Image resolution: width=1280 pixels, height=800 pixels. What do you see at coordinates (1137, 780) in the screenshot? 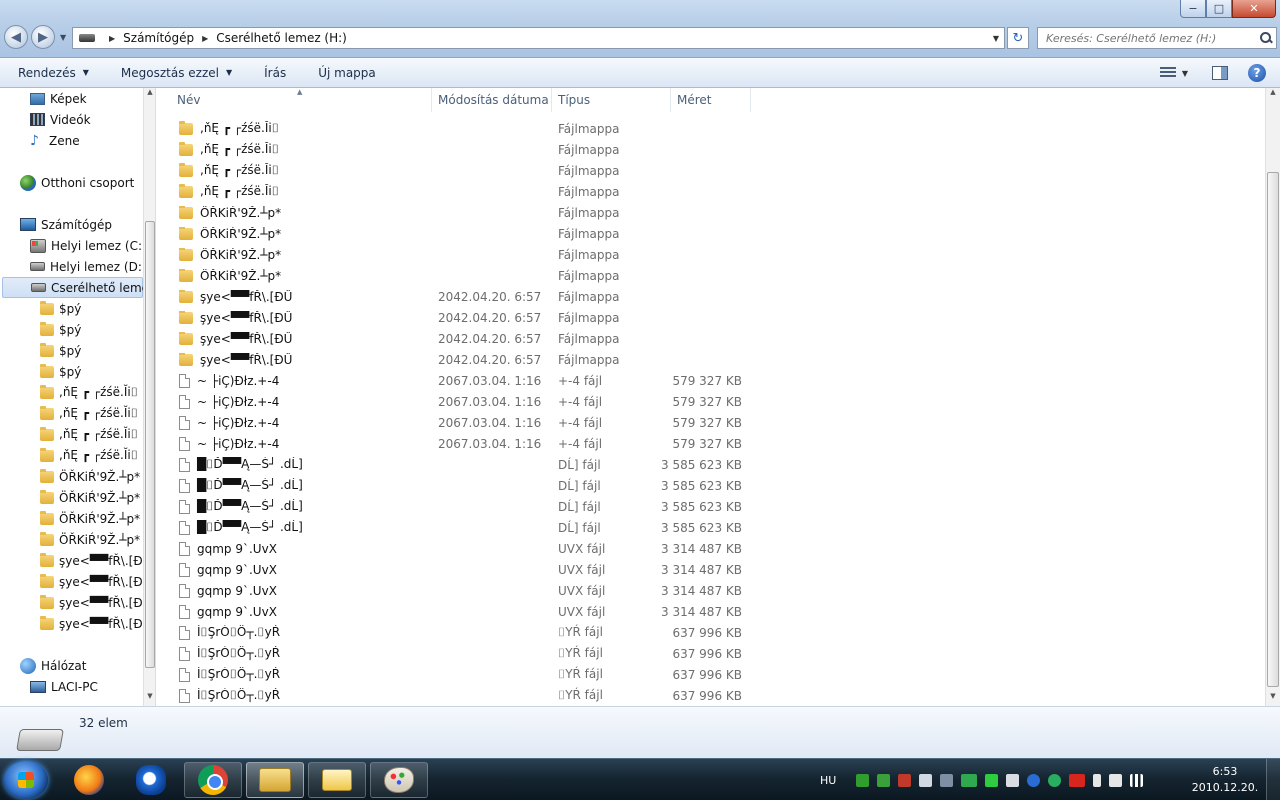
I see `signal-icon` at bounding box center [1137, 780].